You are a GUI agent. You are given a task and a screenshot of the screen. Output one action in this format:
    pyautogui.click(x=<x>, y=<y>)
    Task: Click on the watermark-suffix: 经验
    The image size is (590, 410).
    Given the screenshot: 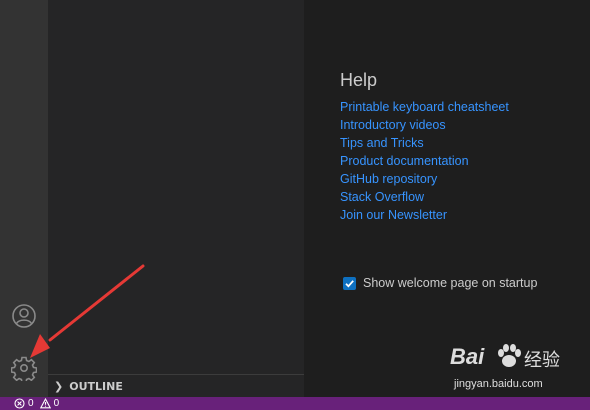 What is the action you would take?
    pyautogui.click(x=542, y=360)
    